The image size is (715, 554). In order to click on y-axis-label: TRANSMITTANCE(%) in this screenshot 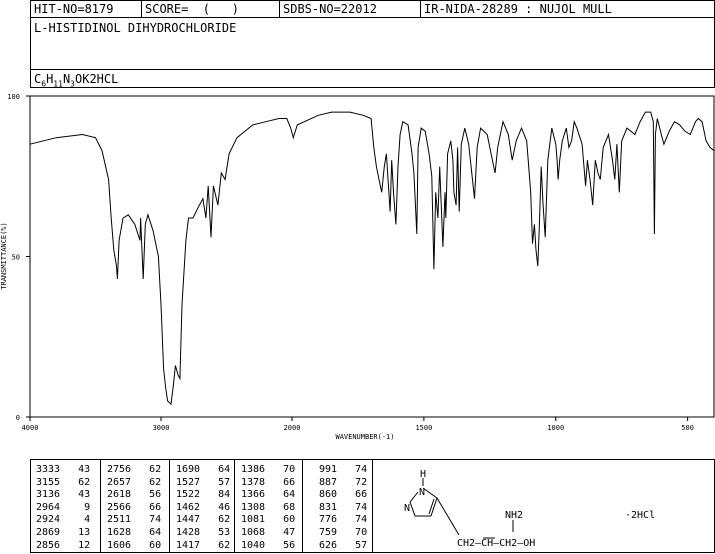, I will do `click(4, 255)`.